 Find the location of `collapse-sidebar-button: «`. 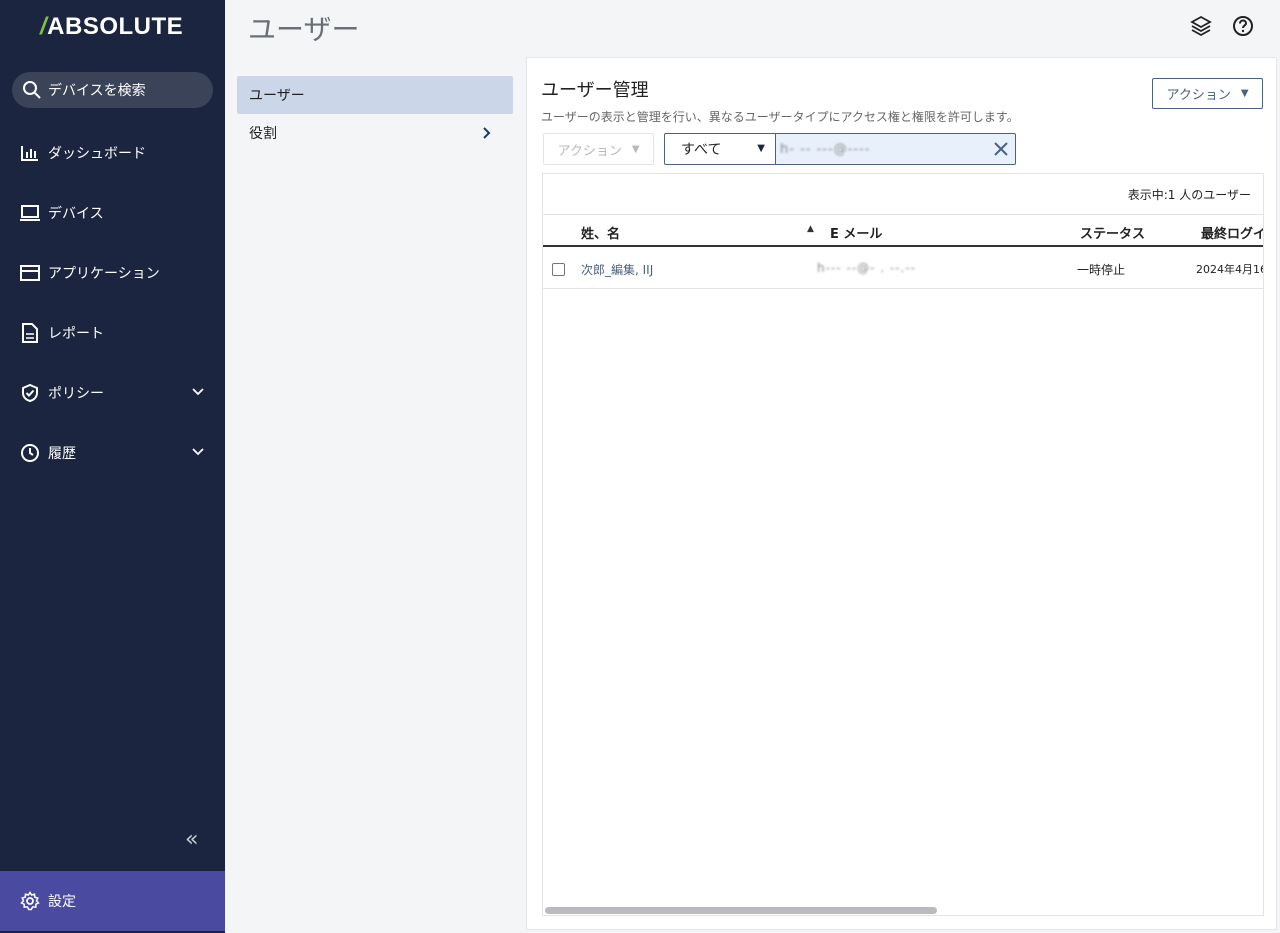

collapse-sidebar-button: « is located at coordinates (191, 839).